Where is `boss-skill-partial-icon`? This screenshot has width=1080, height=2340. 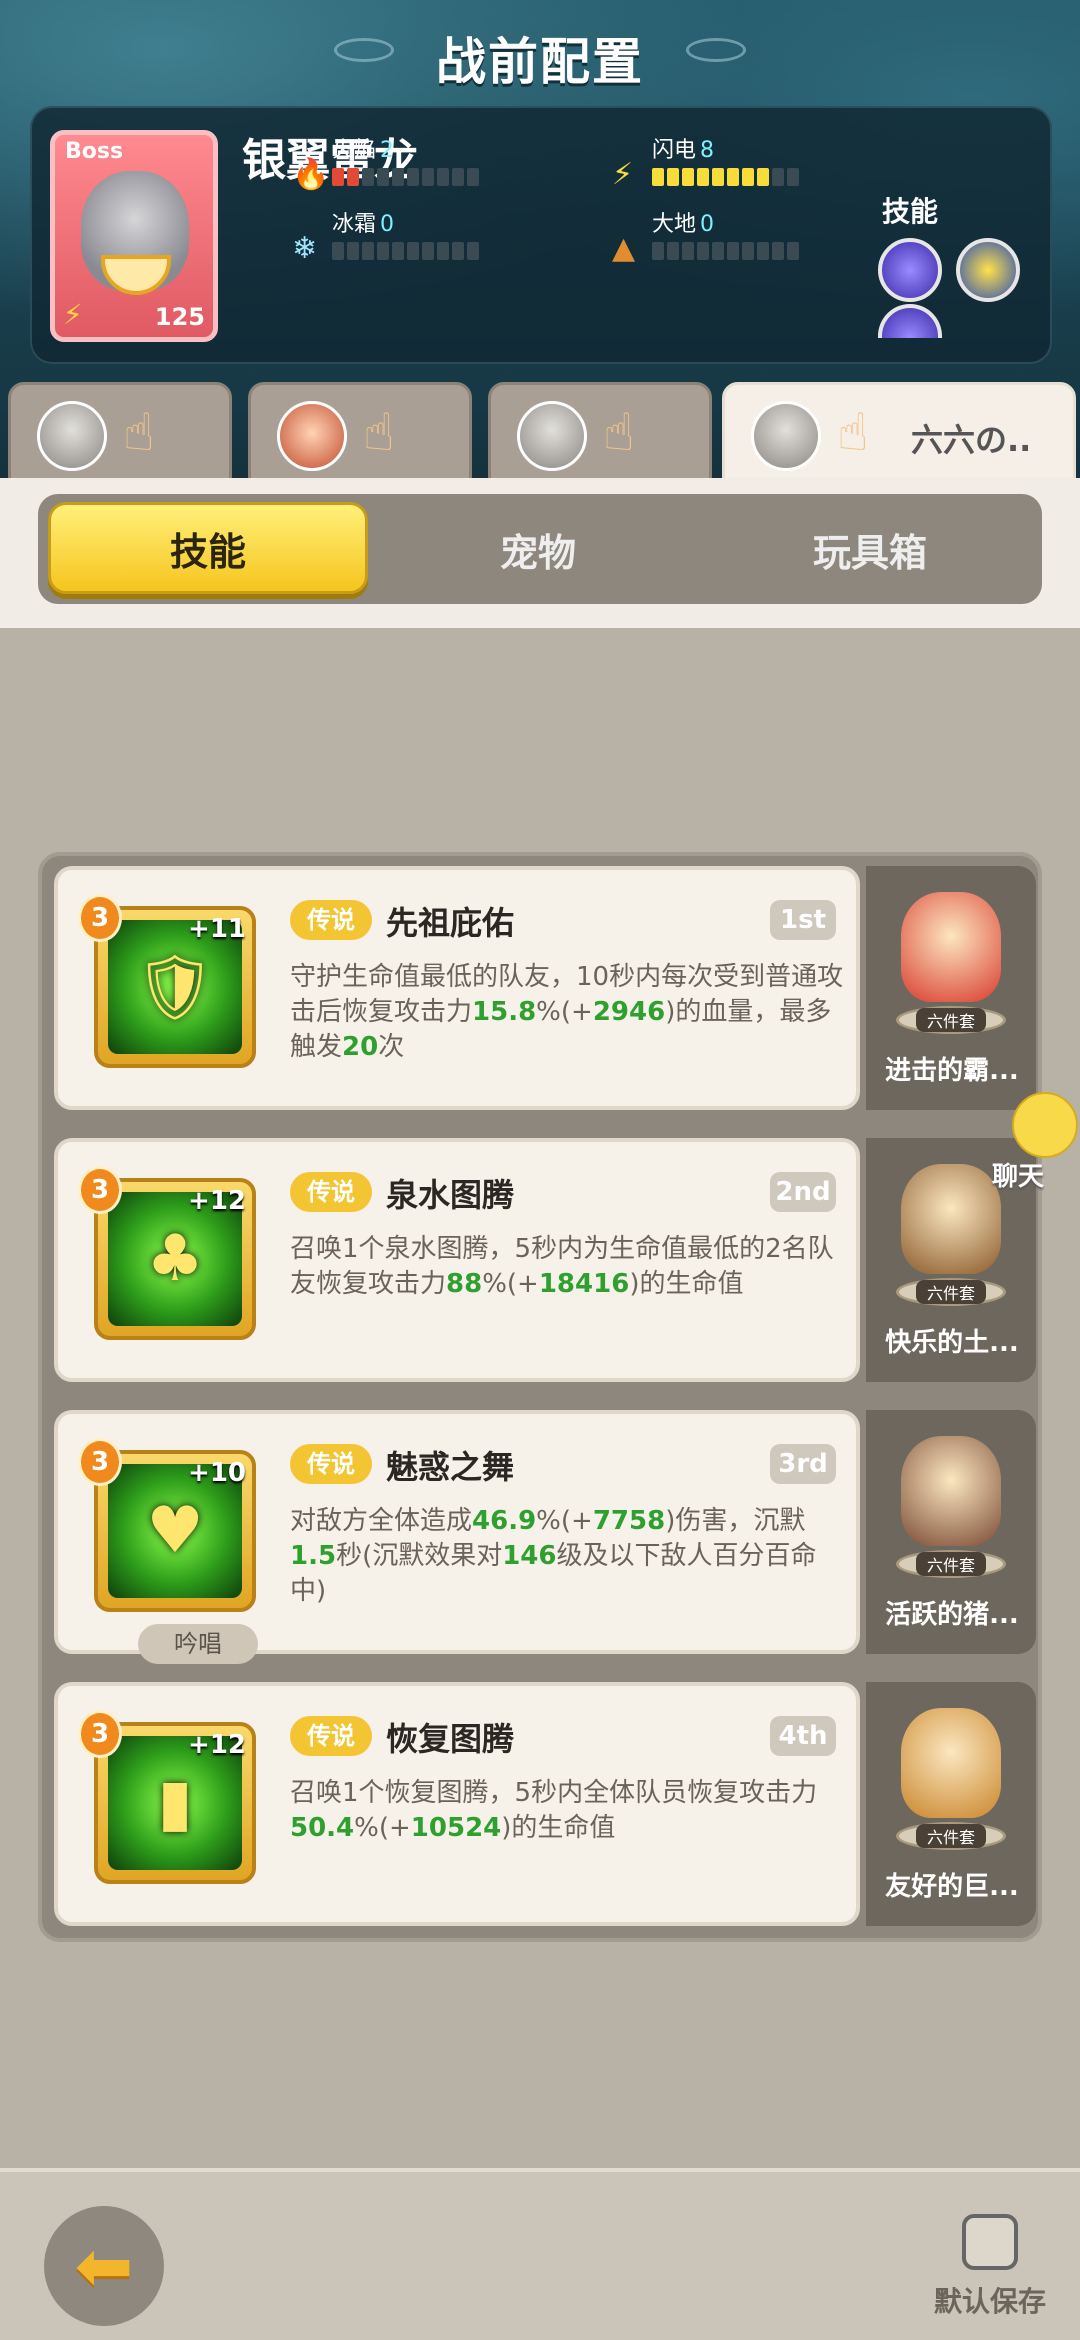
boss-skill-partial-icon is located at coordinates (910, 321).